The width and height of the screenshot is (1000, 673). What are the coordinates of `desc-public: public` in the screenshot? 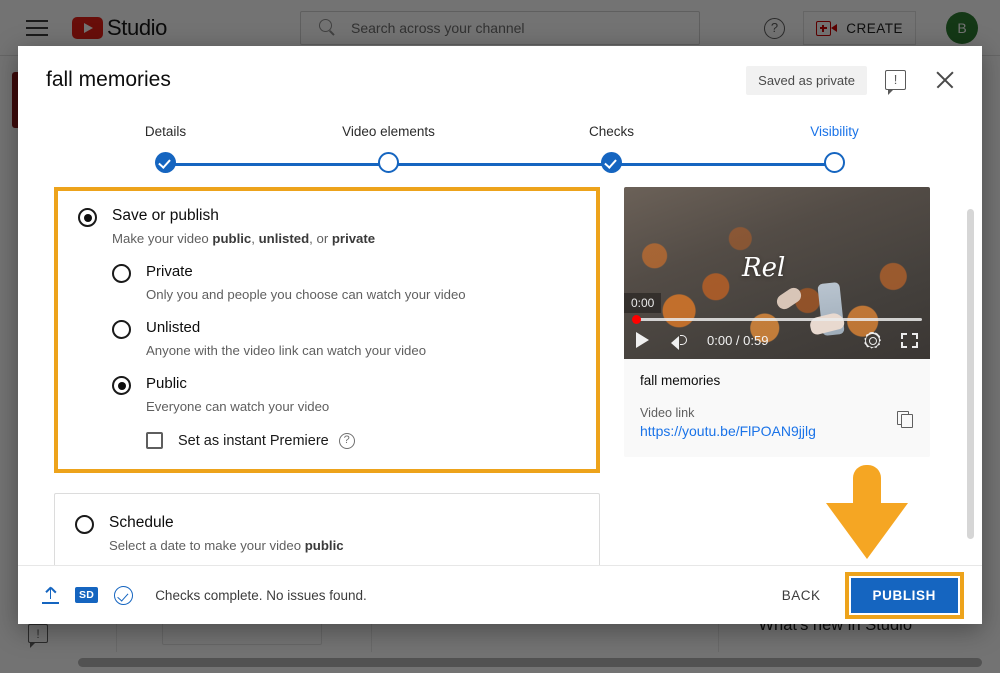 It's located at (232, 238).